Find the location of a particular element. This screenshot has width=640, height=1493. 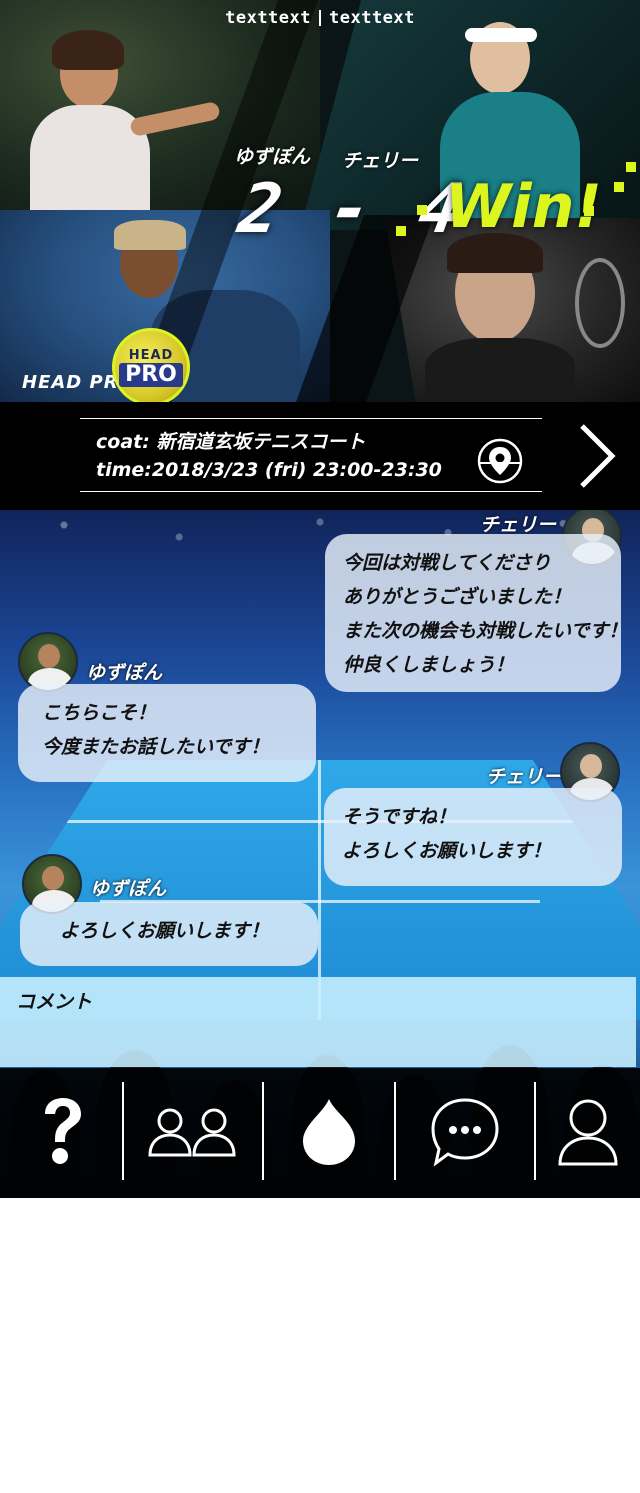

friends-icon is located at coordinates (192, 1132).